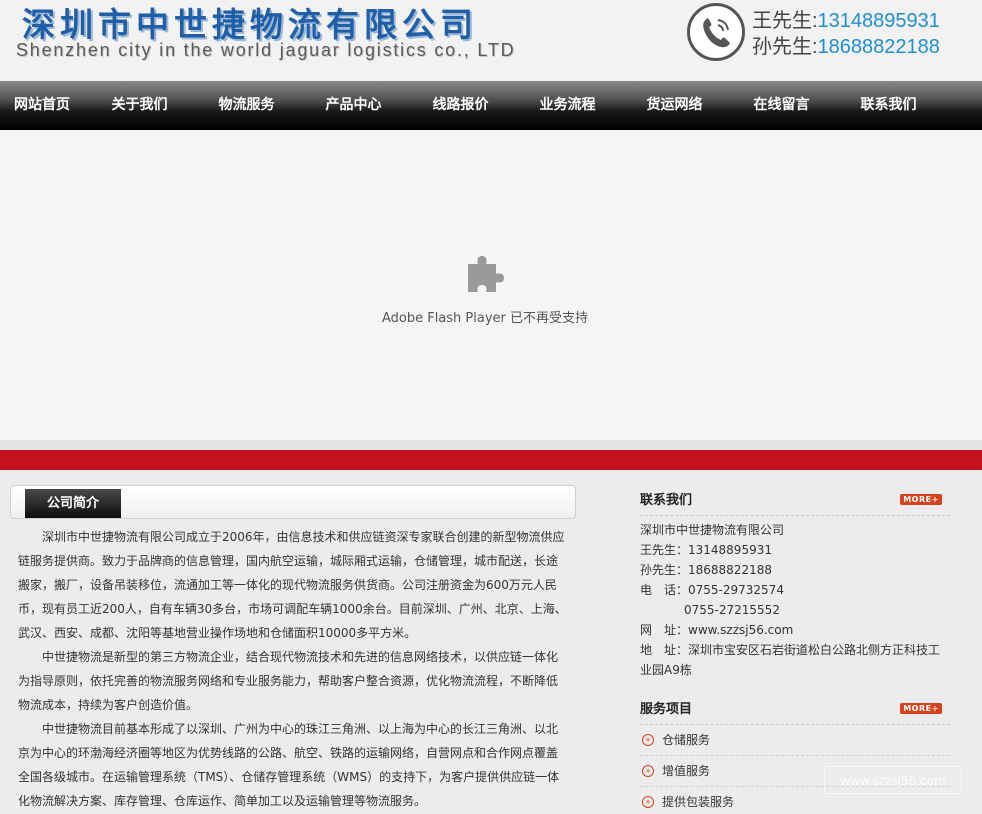 The height and width of the screenshot is (814, 982). I want to click on nav-about: 关于我们, so click(139, 105).